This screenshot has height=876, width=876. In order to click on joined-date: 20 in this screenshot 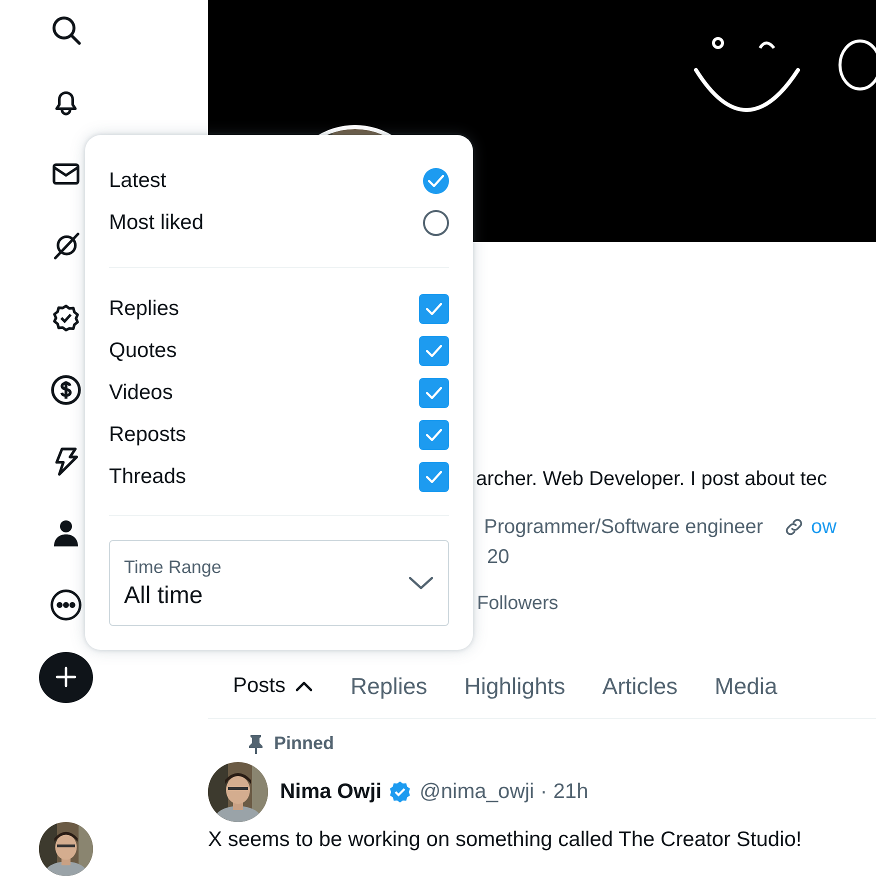, I will do `click(498, 557)`.